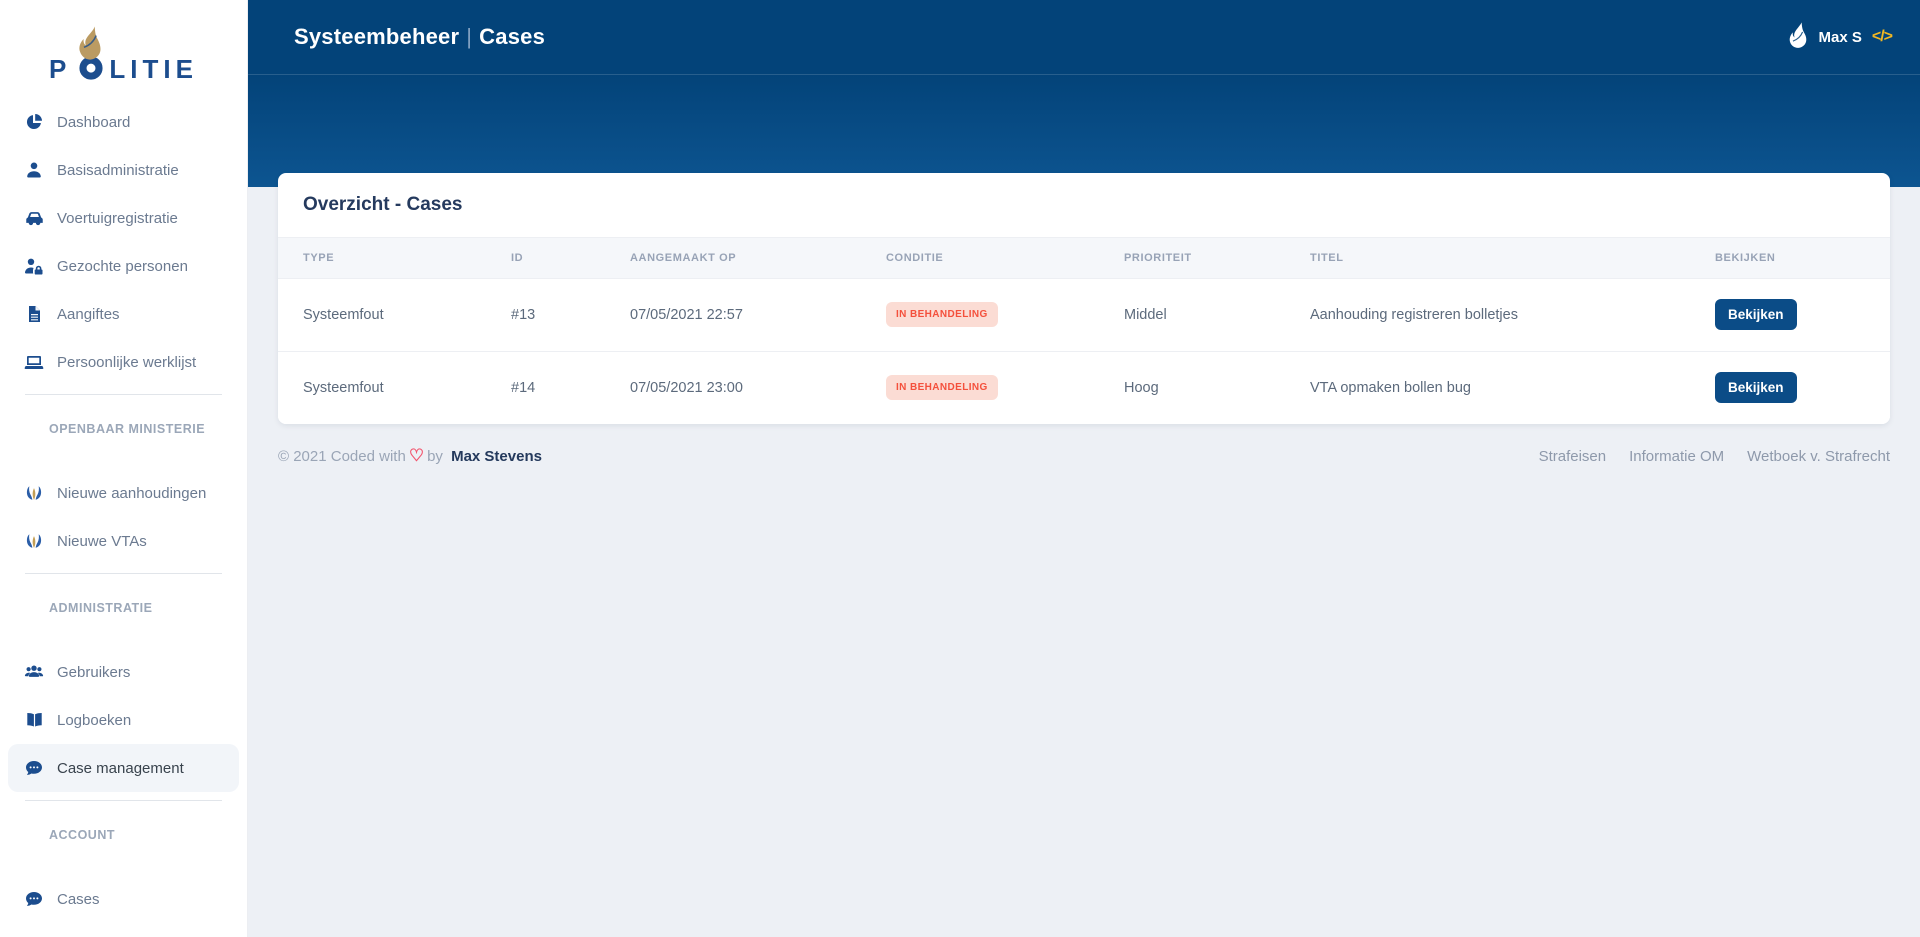  I want to click on column-header-prioriteit: PRIORITEIT, so click(1192, 258).